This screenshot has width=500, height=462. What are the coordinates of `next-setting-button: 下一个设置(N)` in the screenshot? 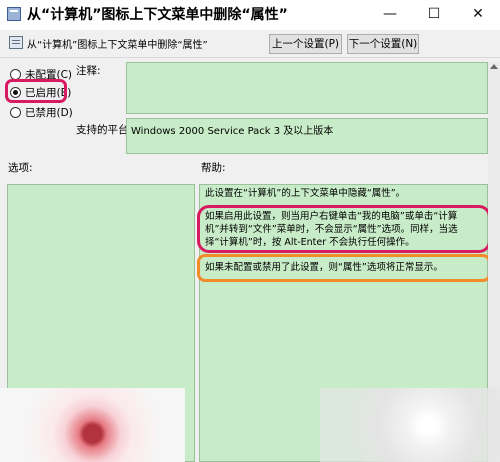 It's located at (383, 44).